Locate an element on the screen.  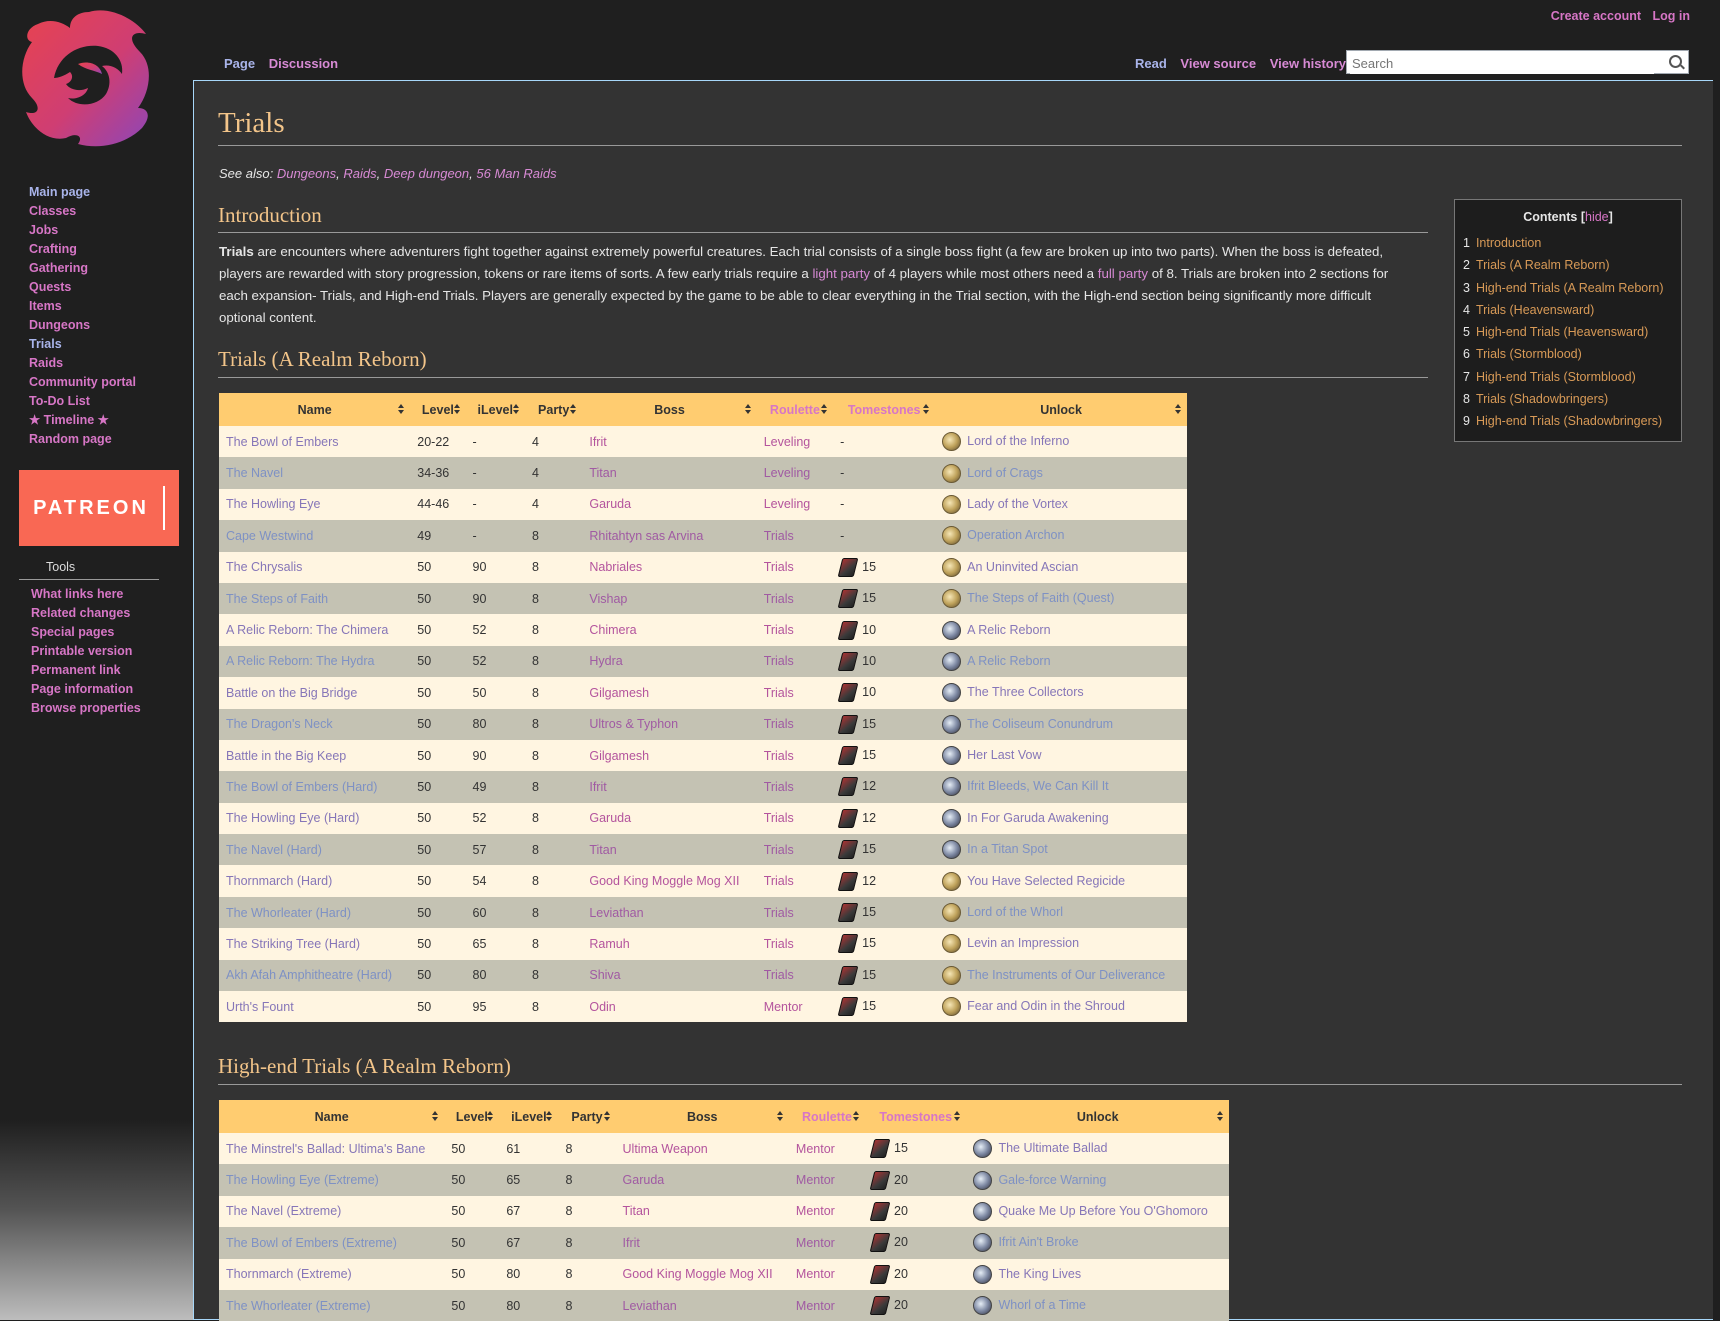
trial-name-link: The Striking Tree (Hard) is located at coordinates (293, 944).